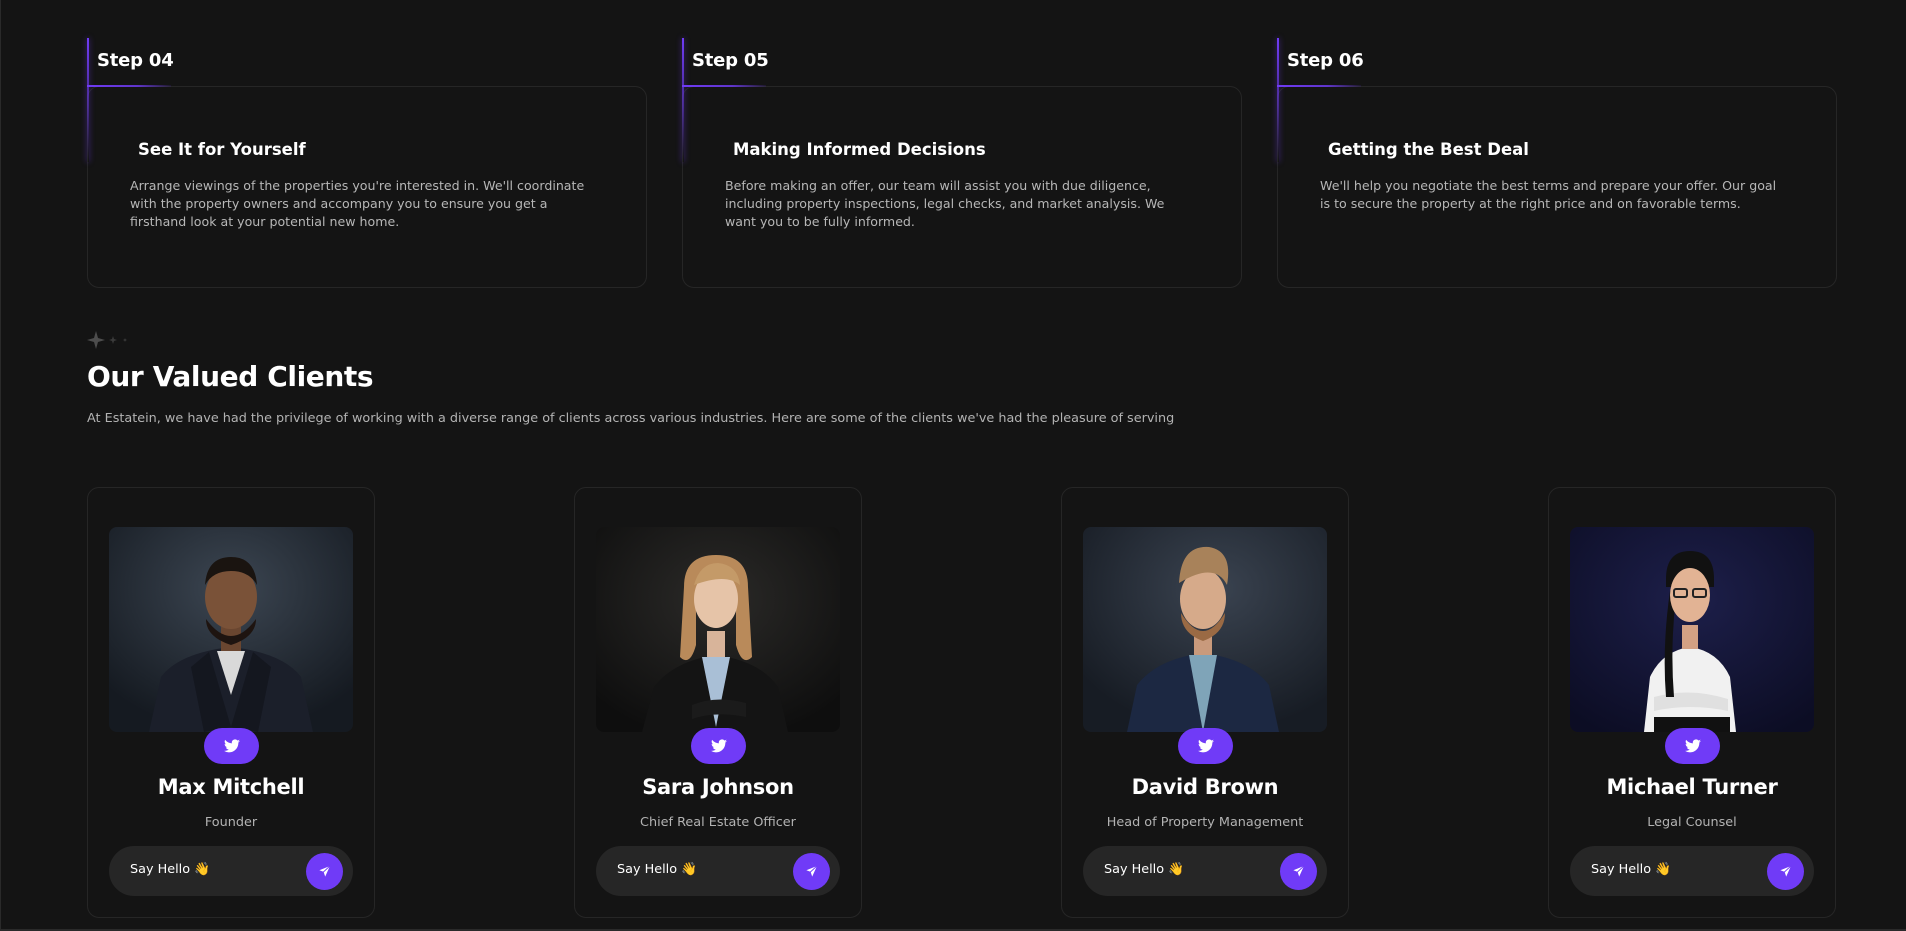 Image resolution: width=1906 pixels, height=931 pixels. I want to click on client-card: Michael Turner Legal Counsel Say Hello 👋, so click(1692, 702).